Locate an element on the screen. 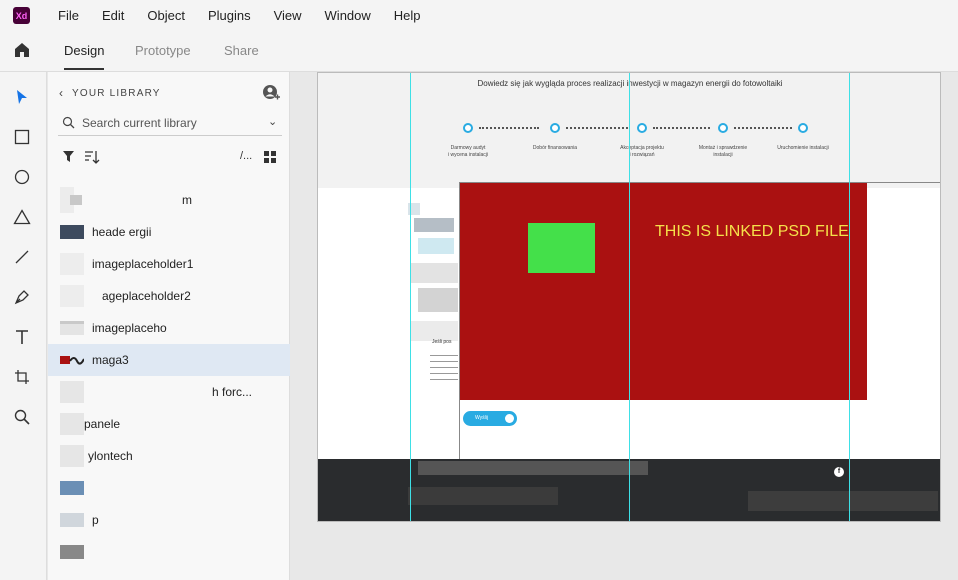  menu-plugins: Plugins is located at coordinates (229, 15).